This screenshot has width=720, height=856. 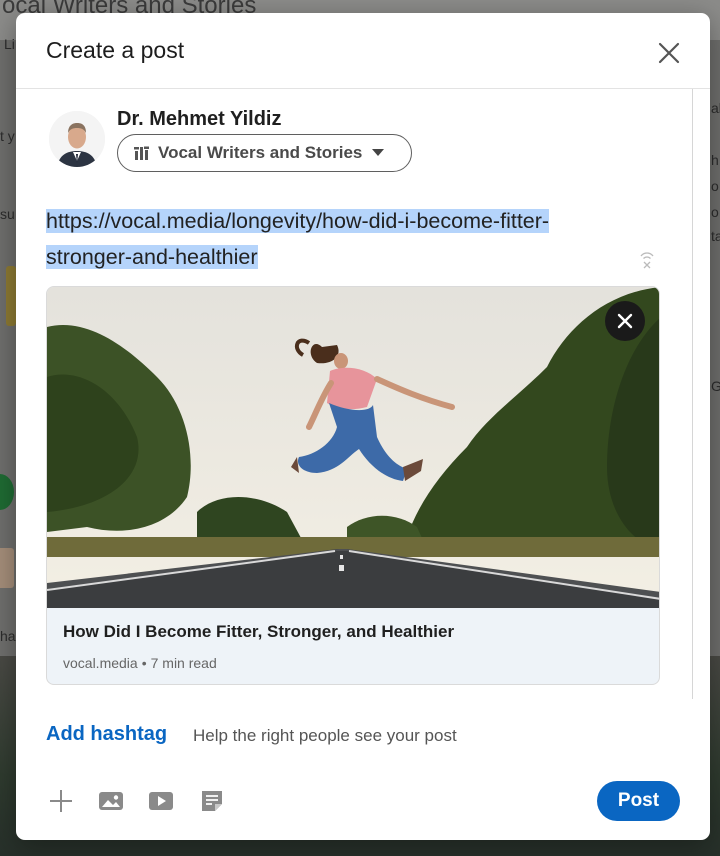 I want to click on post-button: Post, so click(x=638, y=801).